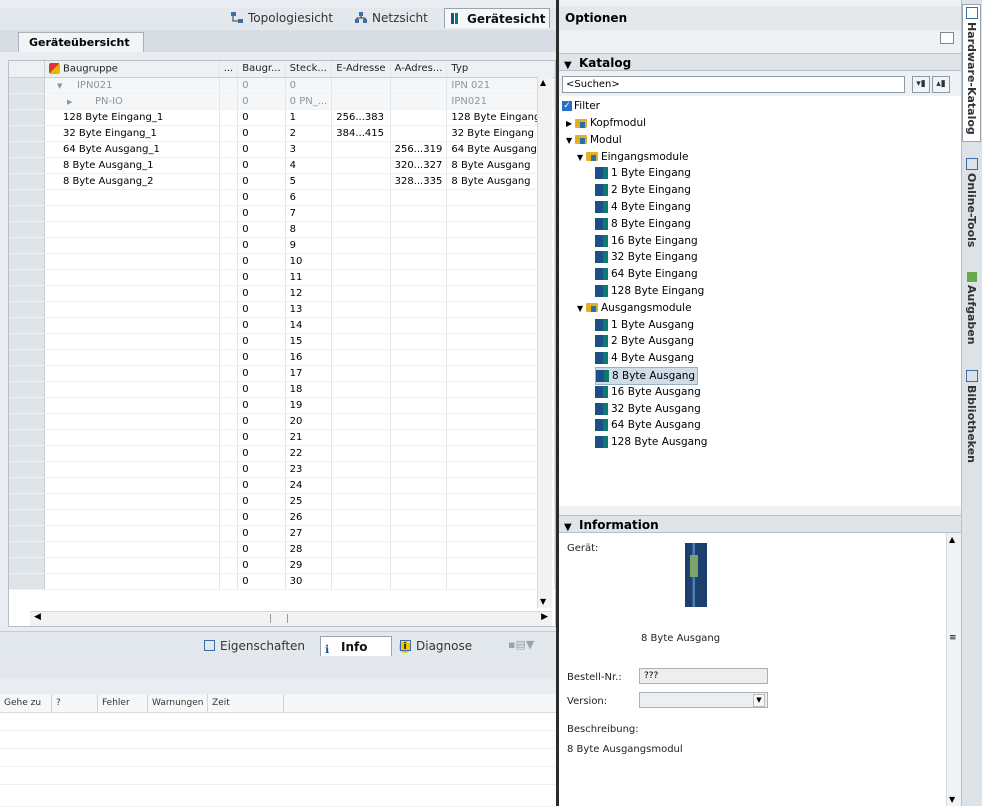 This screenshot has width=982, height=807. I want to click on cell-slot: 8, so click(309, 229).